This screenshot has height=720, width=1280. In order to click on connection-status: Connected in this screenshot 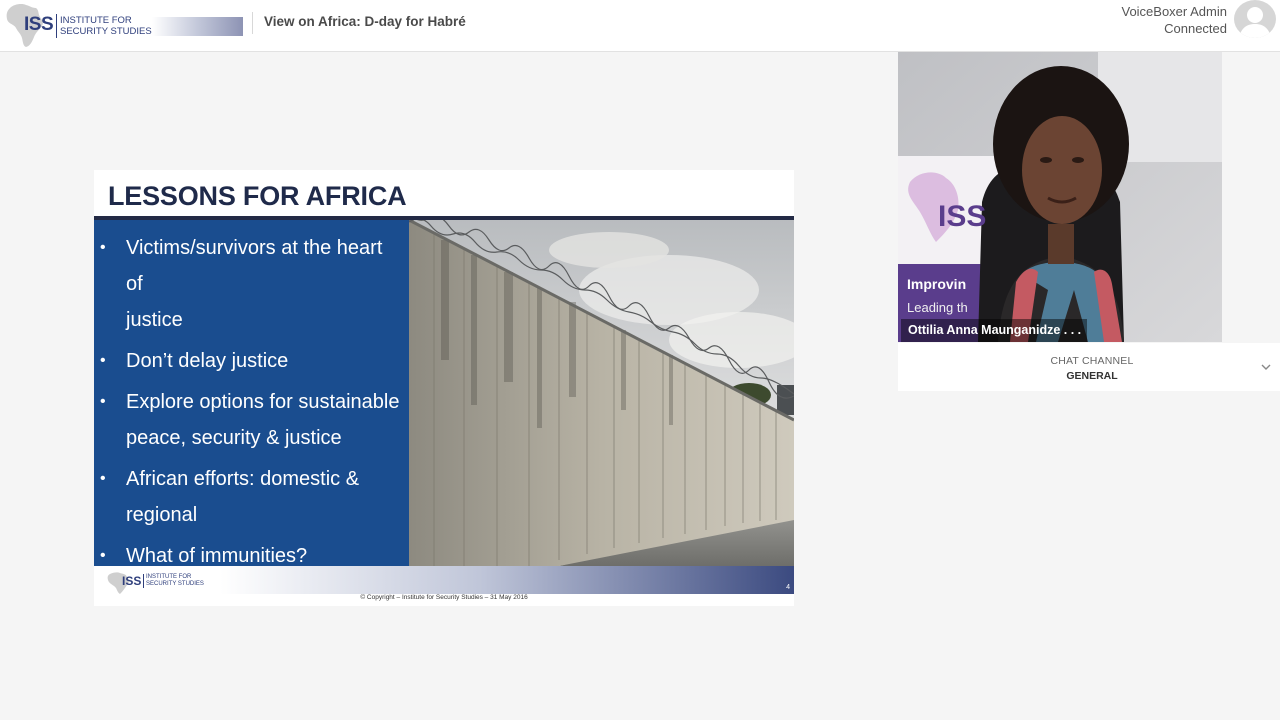, I will do `click(1195, 28)`.